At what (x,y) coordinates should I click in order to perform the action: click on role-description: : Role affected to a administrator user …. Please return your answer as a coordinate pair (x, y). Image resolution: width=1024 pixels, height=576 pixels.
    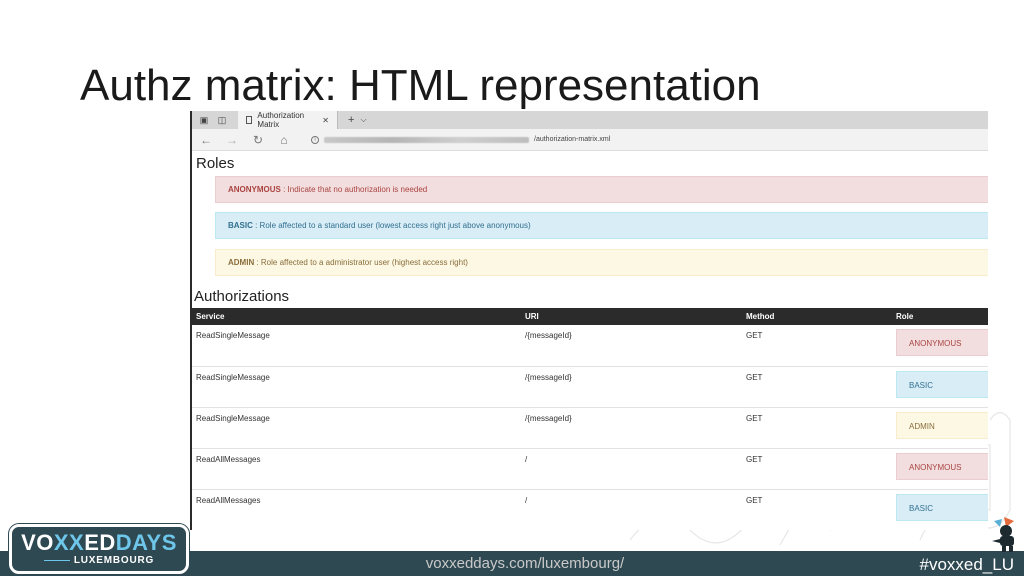
    Looking at the image, I should click on (361, 262).